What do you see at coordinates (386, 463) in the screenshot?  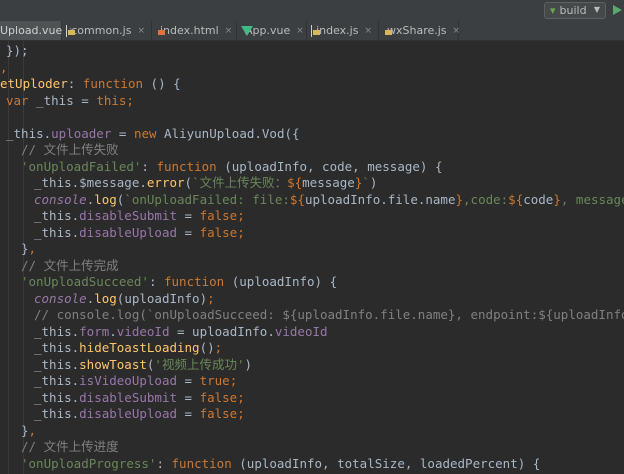 I see `code-token: (uploadInfo, totalSize, loadedPercent) {` at bounding box center [386, 463].